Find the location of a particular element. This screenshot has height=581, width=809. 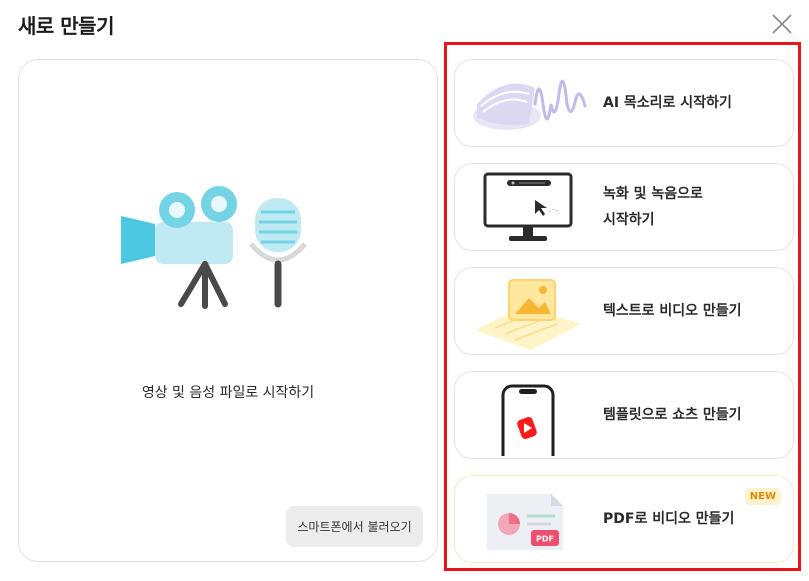

option-shorts-template: 템플릿으로 쇼츠 만들기 is located at coordinates (624, 415).